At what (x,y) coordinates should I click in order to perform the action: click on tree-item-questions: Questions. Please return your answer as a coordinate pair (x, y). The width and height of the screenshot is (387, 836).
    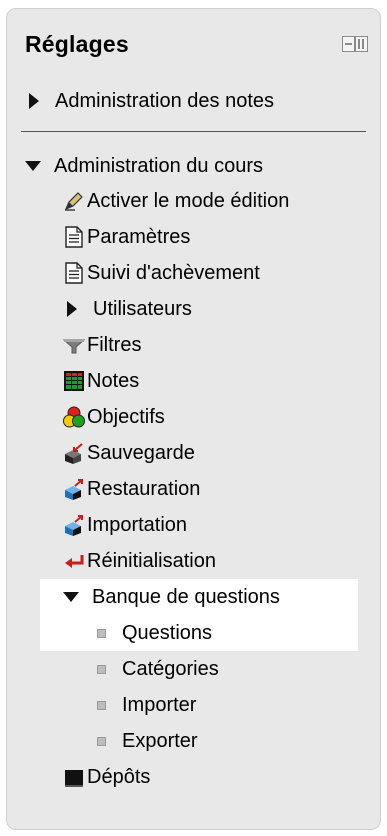
    Looking at the image, I should click on (193, 633).